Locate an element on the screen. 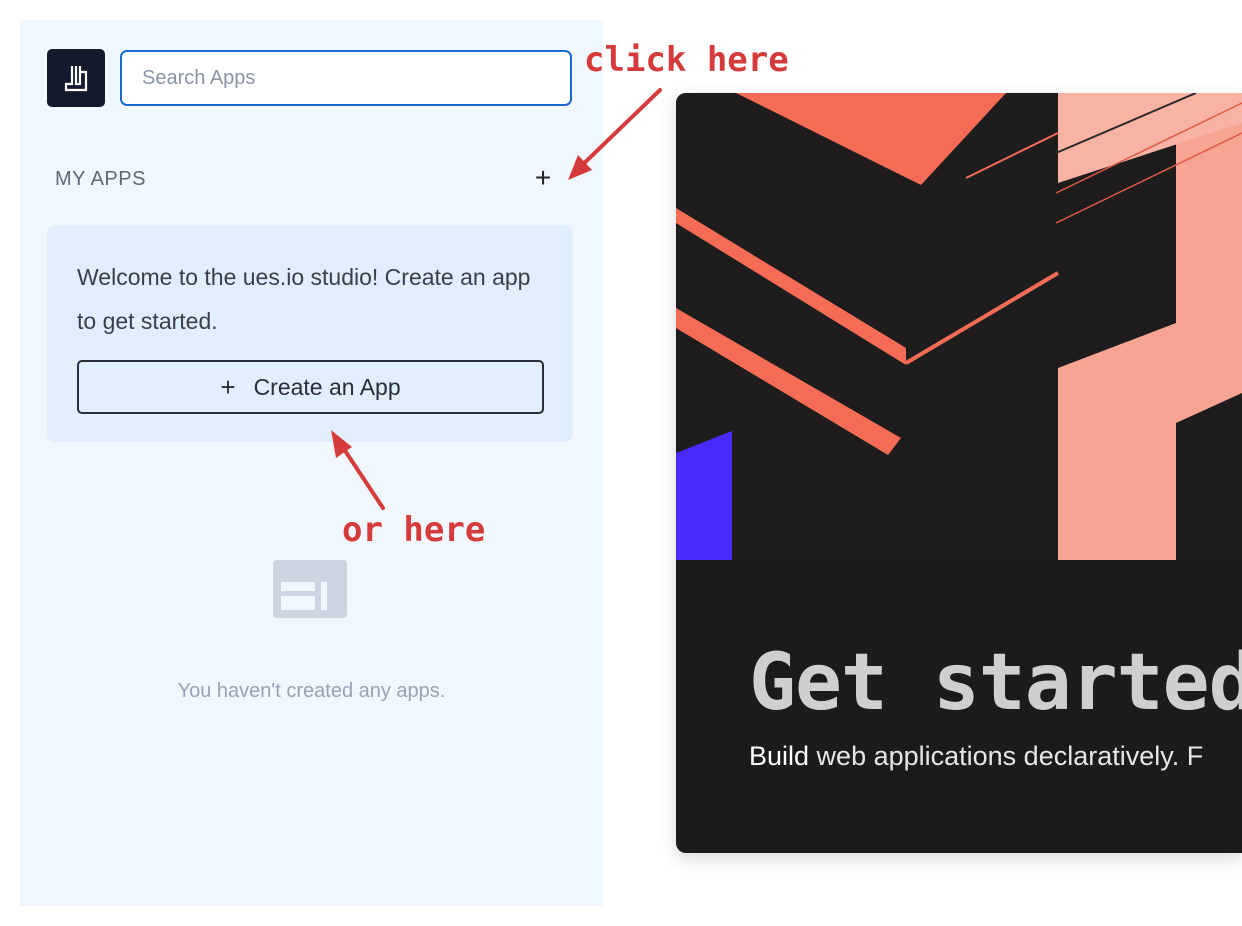  hero-subtitle-rest: web applications declaratively. F is located at coordinates (1006, 756).